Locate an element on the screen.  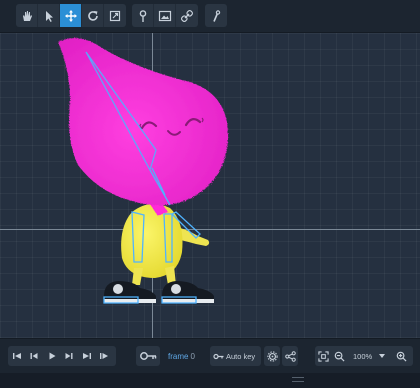
hand-tool-button is located at coordinates (27, 15).